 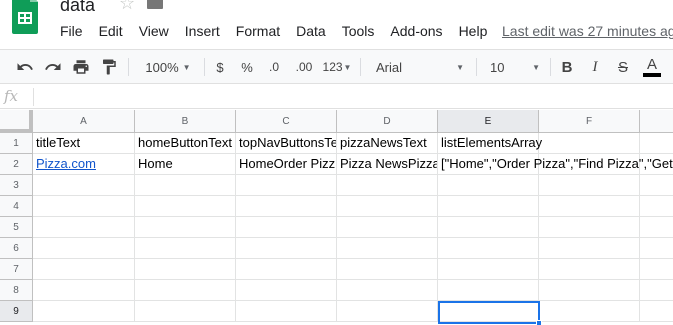 What do you see at coordinates (515, 67) in the screenshot?
I see `font-size-select: 10 ▼` at bounding box center [515, 67].